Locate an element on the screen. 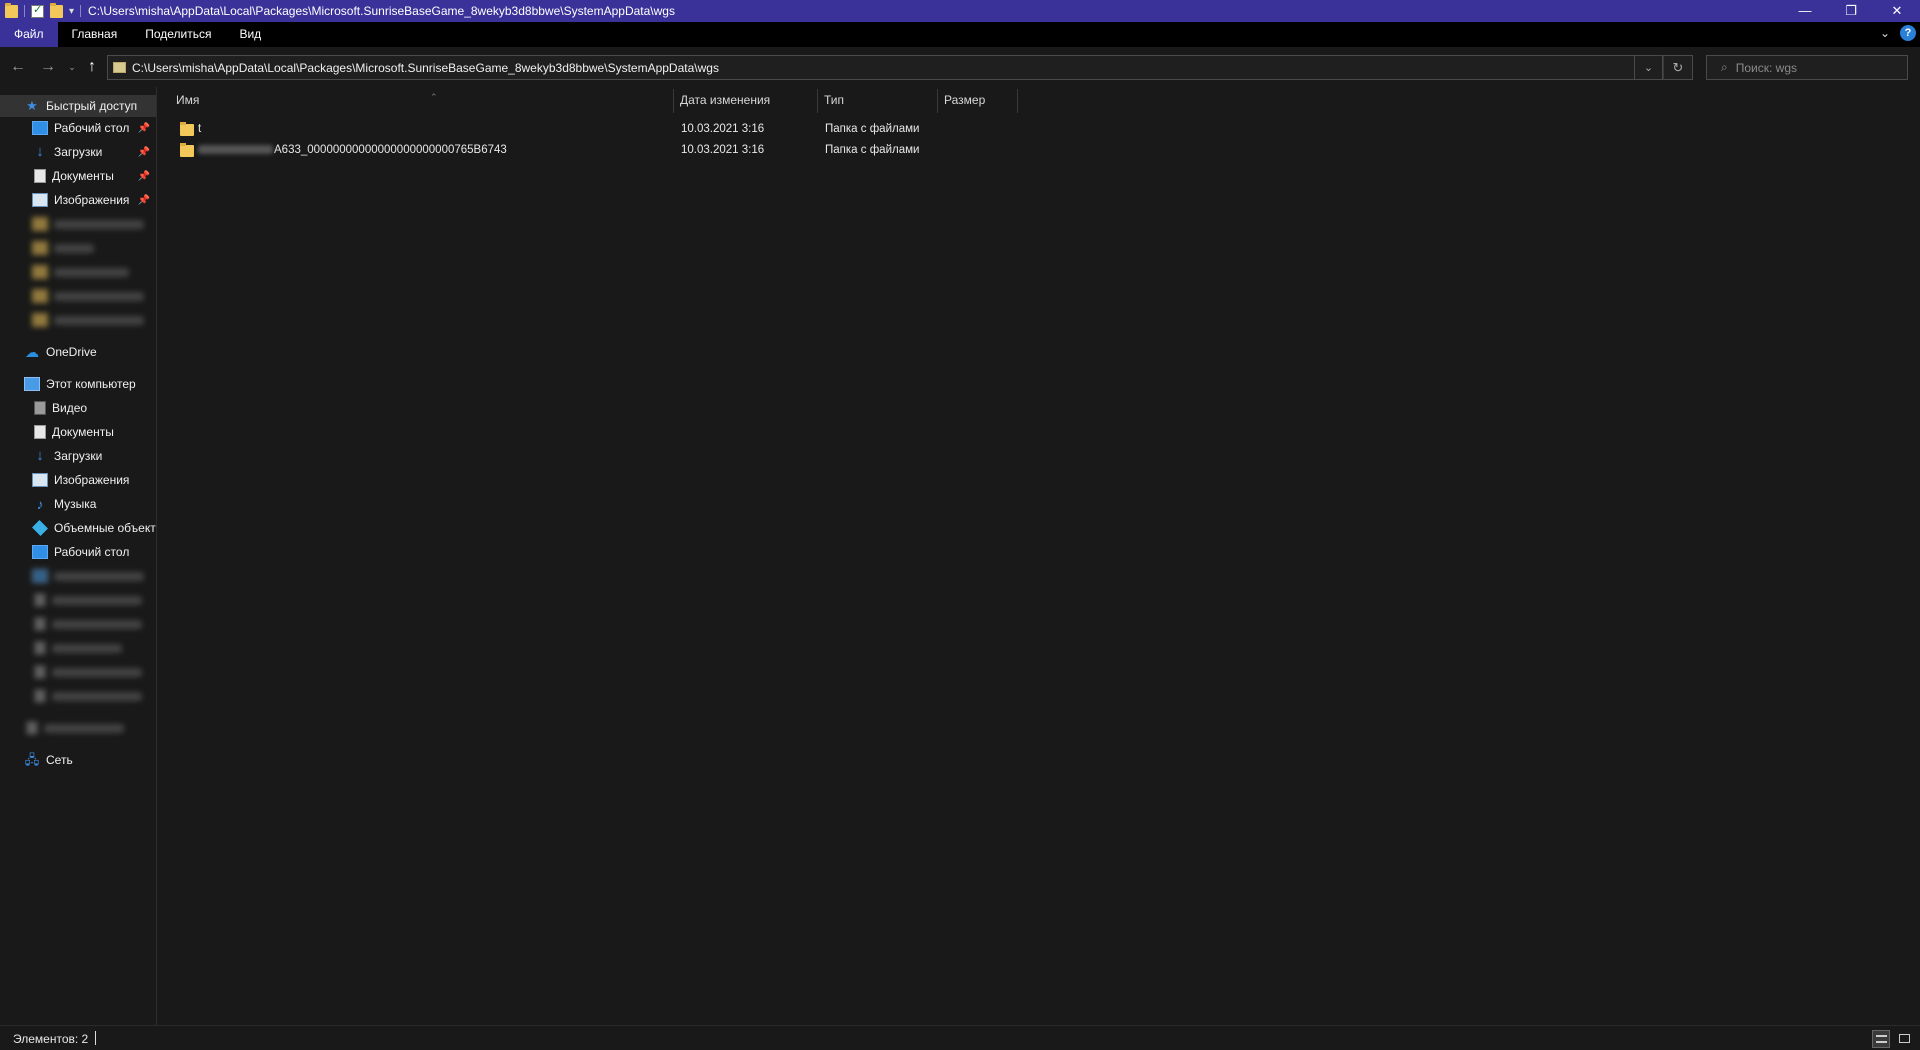 Image resolution: width=1920 pixels, height=1050 pixels. app-folder-icon is located at coordinates (11, 10).